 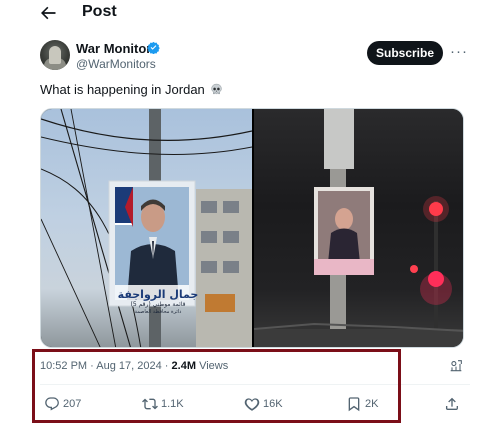 What do you see at coordinates (55, 55) in the screenshot?
I see `avatar` at bounding box center [55, 55].